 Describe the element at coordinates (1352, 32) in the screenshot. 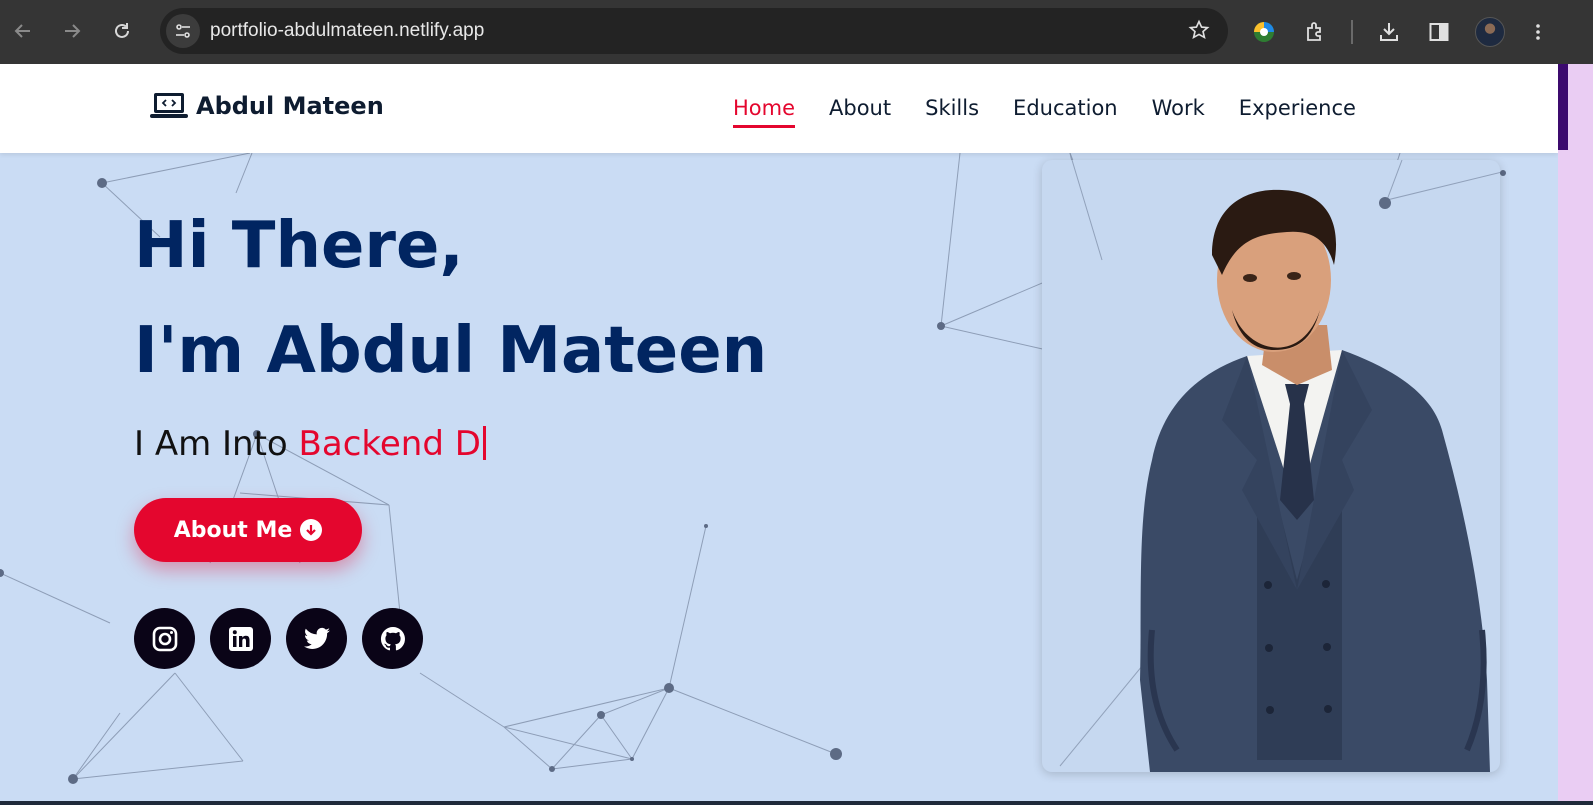

I see `toolbar-separator` at that location.